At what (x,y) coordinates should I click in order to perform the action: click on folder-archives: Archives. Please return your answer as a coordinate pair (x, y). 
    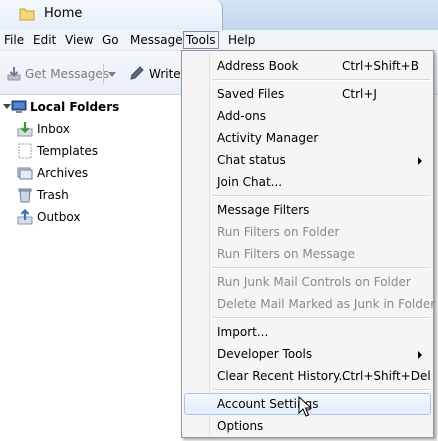
    Looking at the image, I should click on (90, 173).